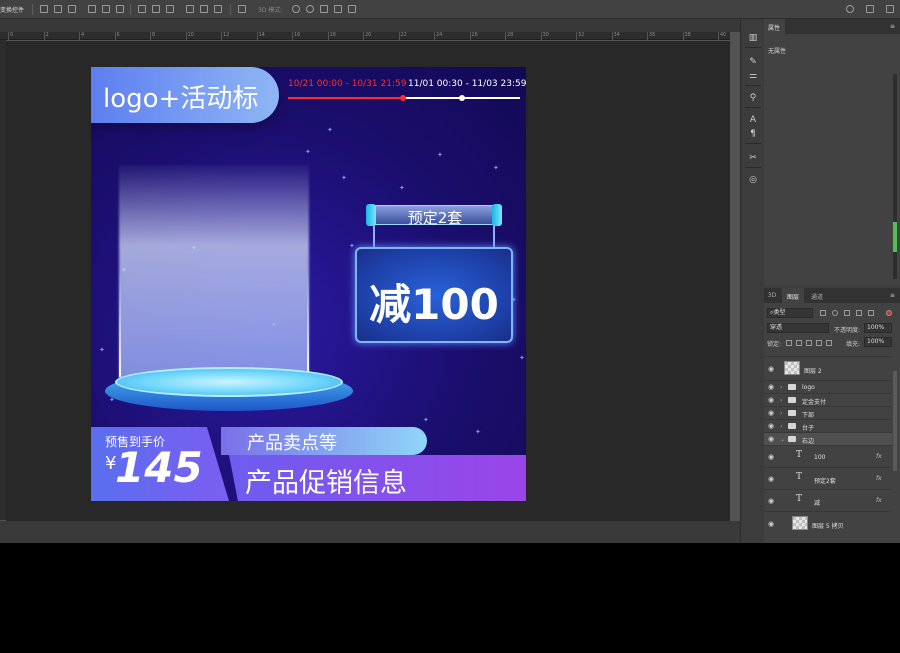  Describe the element at coordinates (828, 456) in the screenshot. I see `layer-row: ◉ T 100 fx` at that location.